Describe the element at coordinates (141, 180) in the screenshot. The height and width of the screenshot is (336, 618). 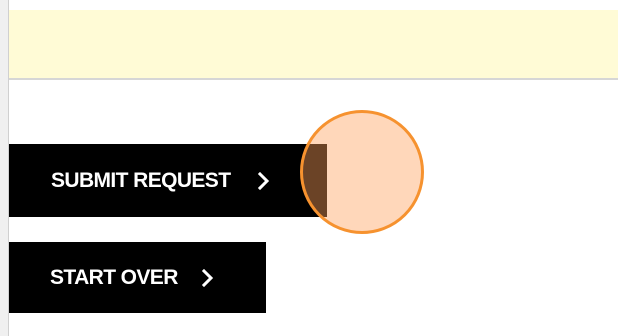
I see `submit-request-label: SUBMIT REQUEST` at that location.